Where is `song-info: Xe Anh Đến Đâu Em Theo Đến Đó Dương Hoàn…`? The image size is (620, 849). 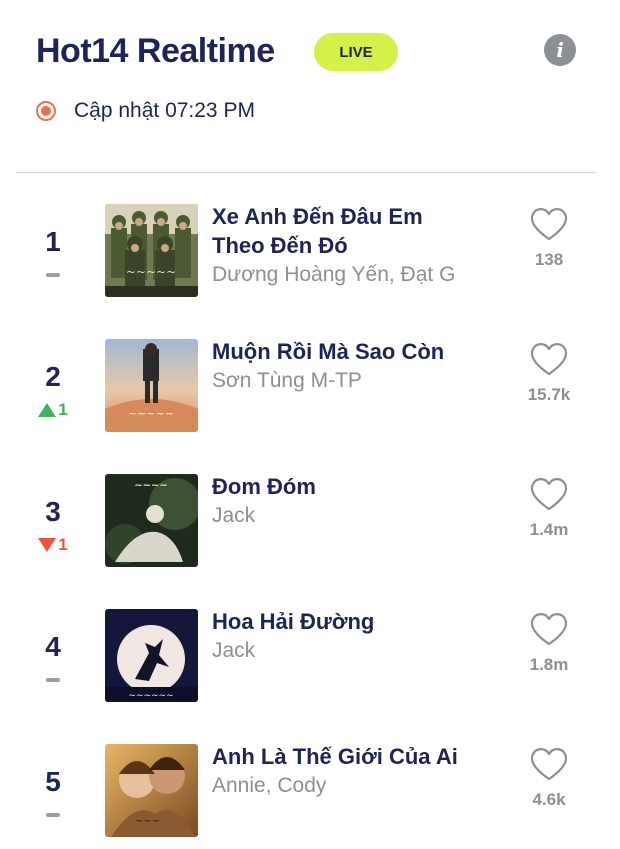
song-info: Xe Anh Đến Đâu Em Theo Đến Đó Dương Hoàn… is located at coordinates (357, 246).